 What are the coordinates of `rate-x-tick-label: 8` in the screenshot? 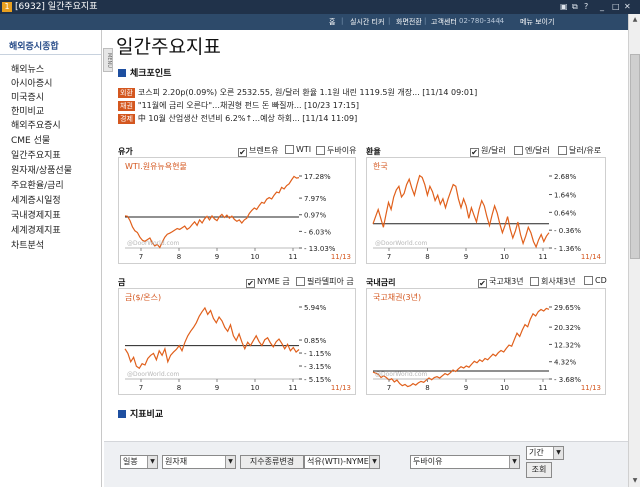 It's located at (427, 388).